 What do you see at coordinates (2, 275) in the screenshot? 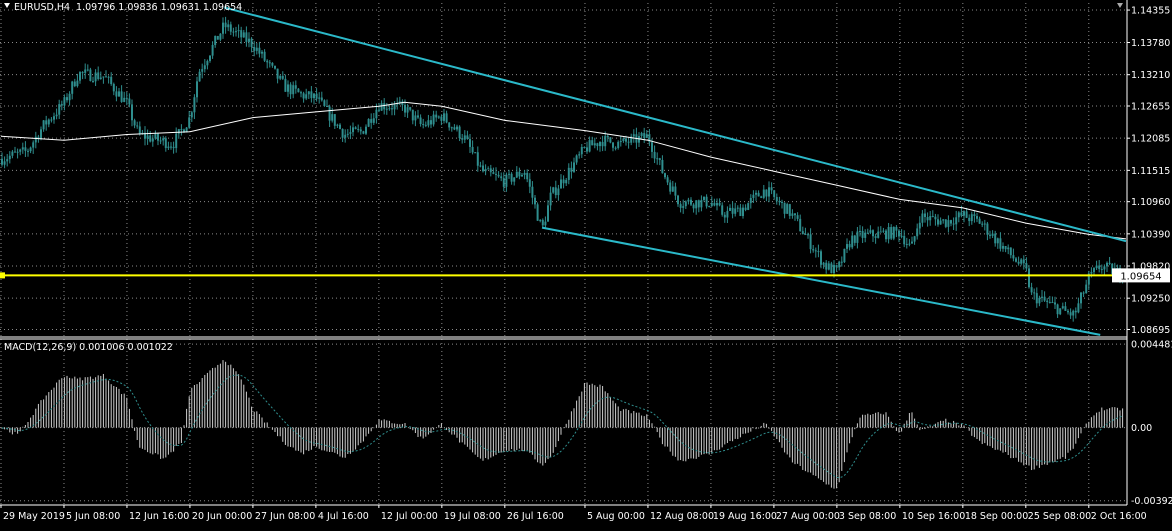
I see `line-handle-left` at bounding box center [2, 275].